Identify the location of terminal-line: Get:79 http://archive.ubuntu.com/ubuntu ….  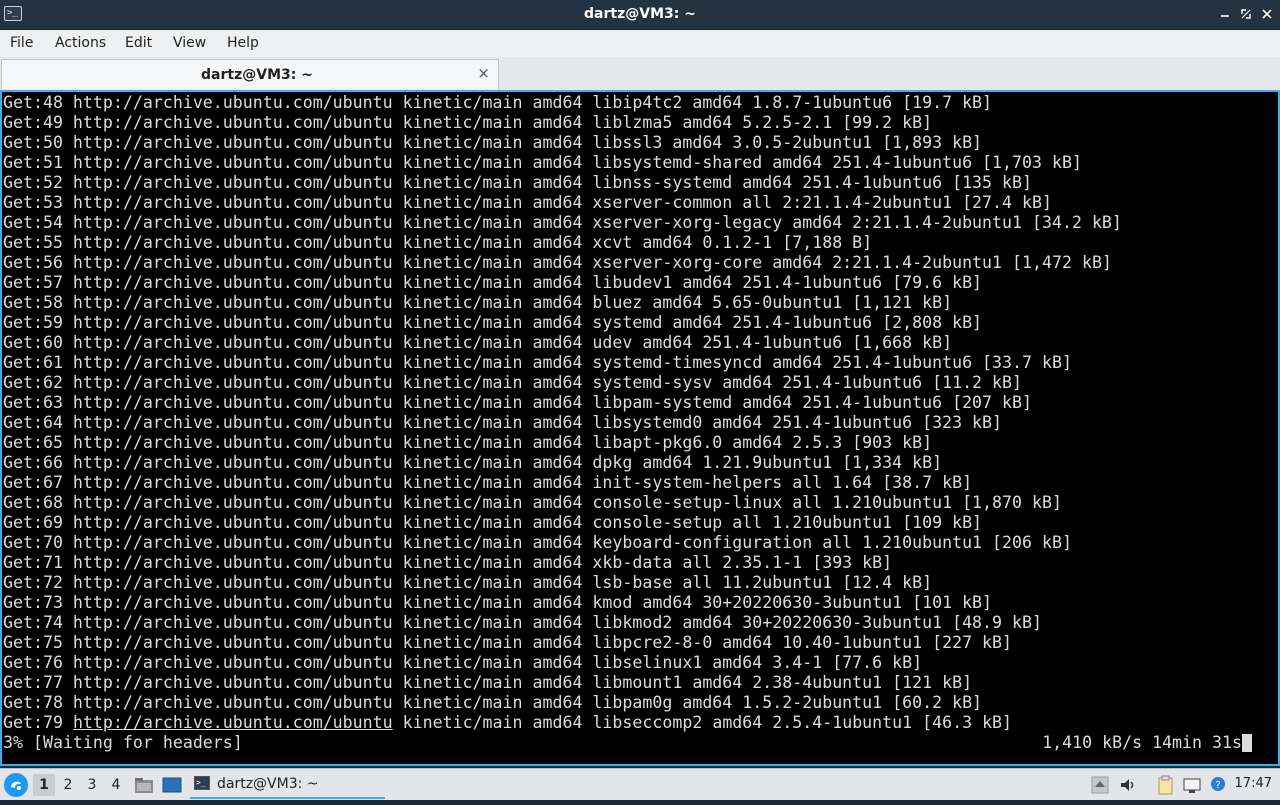
(562, 723).